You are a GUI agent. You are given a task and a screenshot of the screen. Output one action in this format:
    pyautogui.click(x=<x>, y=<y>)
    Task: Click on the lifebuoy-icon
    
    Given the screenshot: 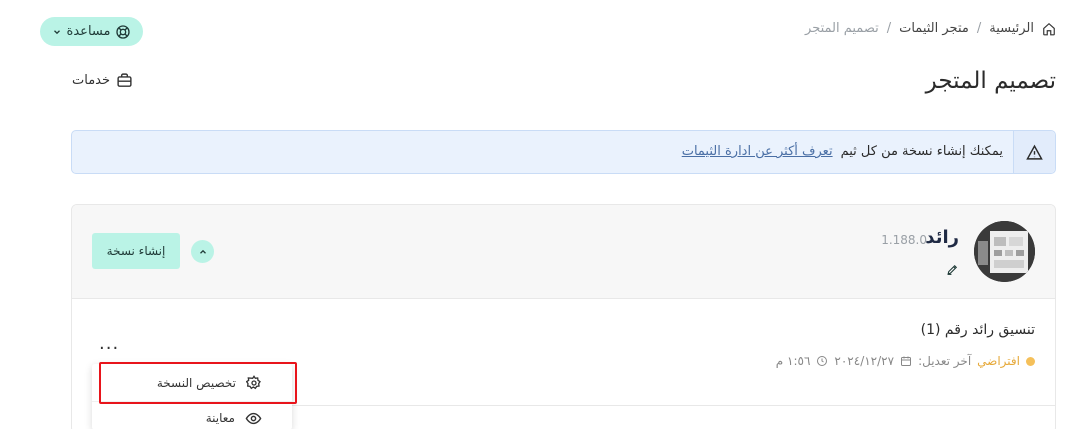 What is the action you would take?
    pyautogui.click(x=123, y=32)
    